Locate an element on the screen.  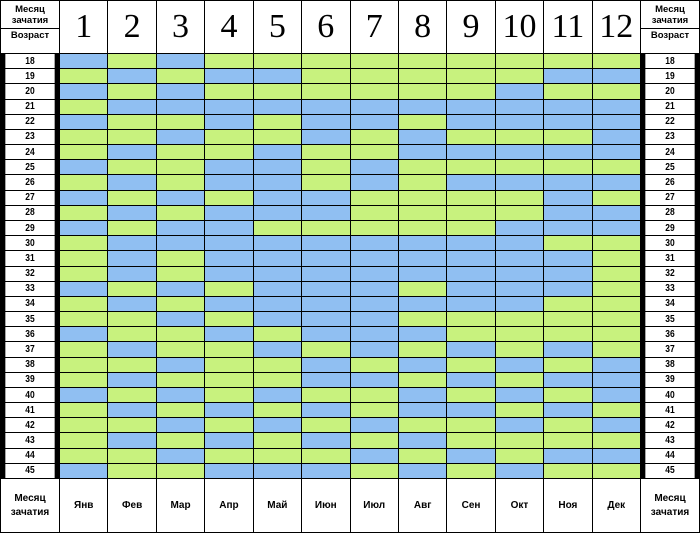
age-label-right: 34 is located at coordinates (670, 304).